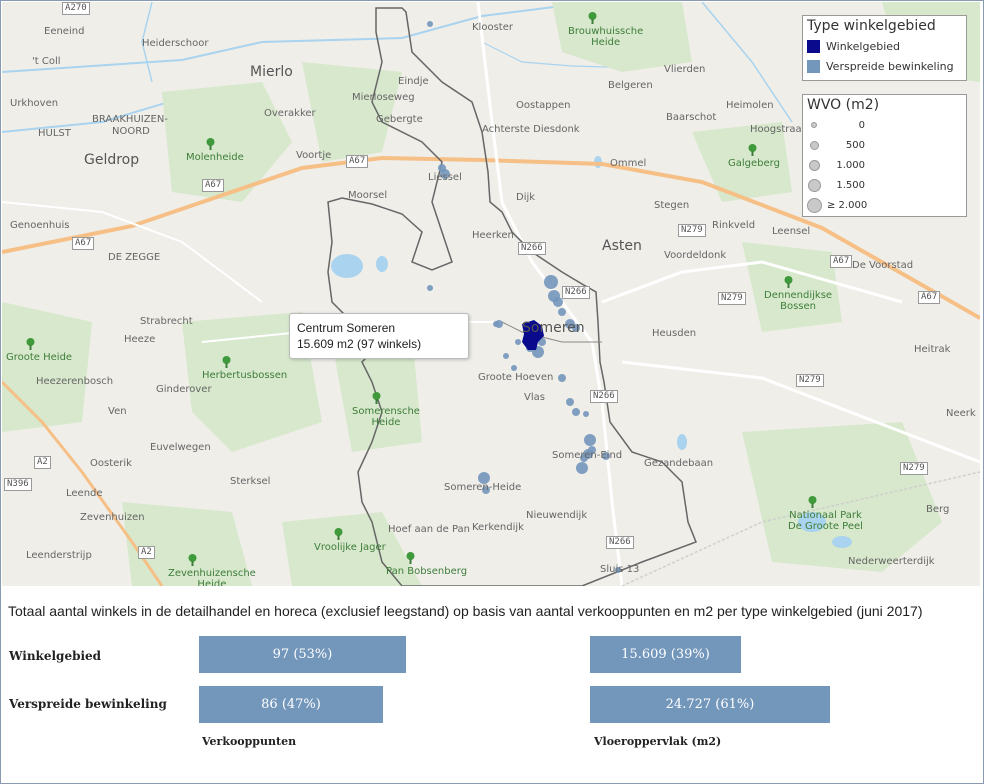 The image size is (984, 784). I want to click on legend-item-winkelgebied: Winkelgebied, so click(884, 46).